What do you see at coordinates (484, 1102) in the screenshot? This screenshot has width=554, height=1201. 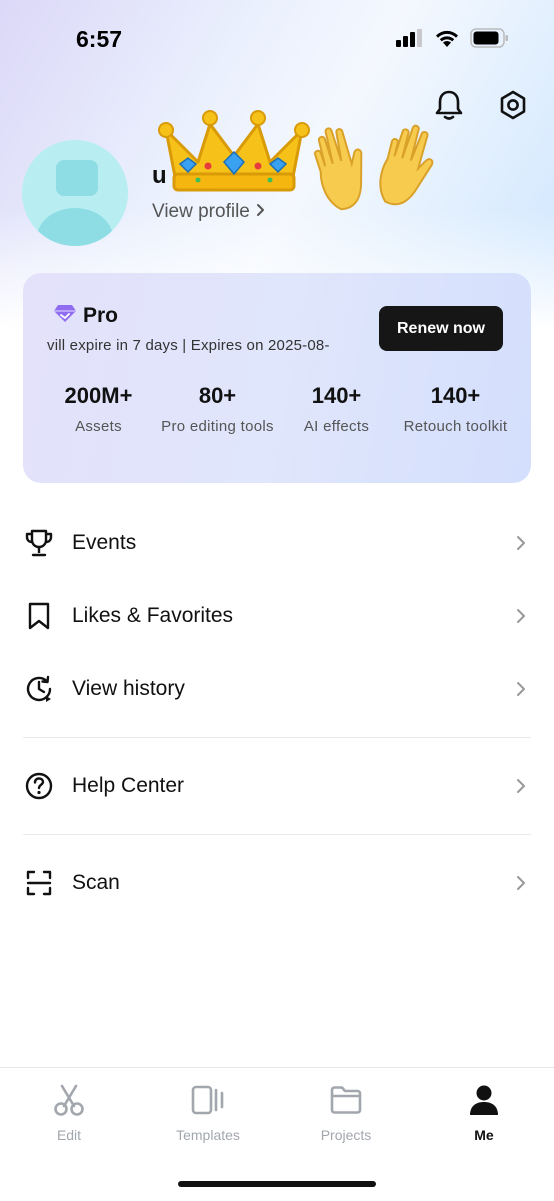 I see `user-icon` at bounding box center [484, 1102].